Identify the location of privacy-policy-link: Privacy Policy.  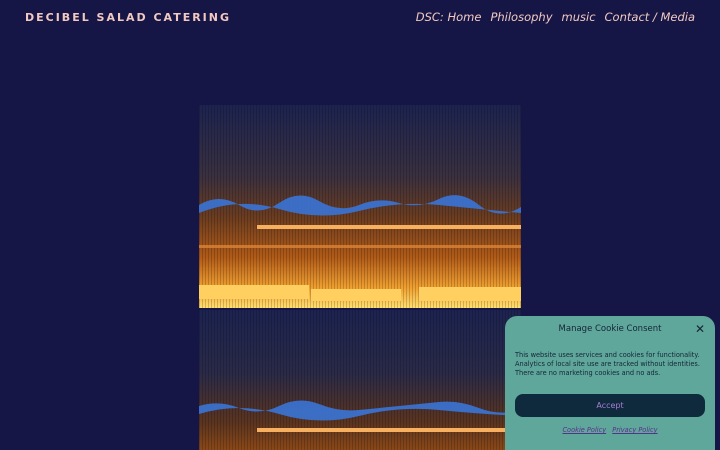
(634, 430).